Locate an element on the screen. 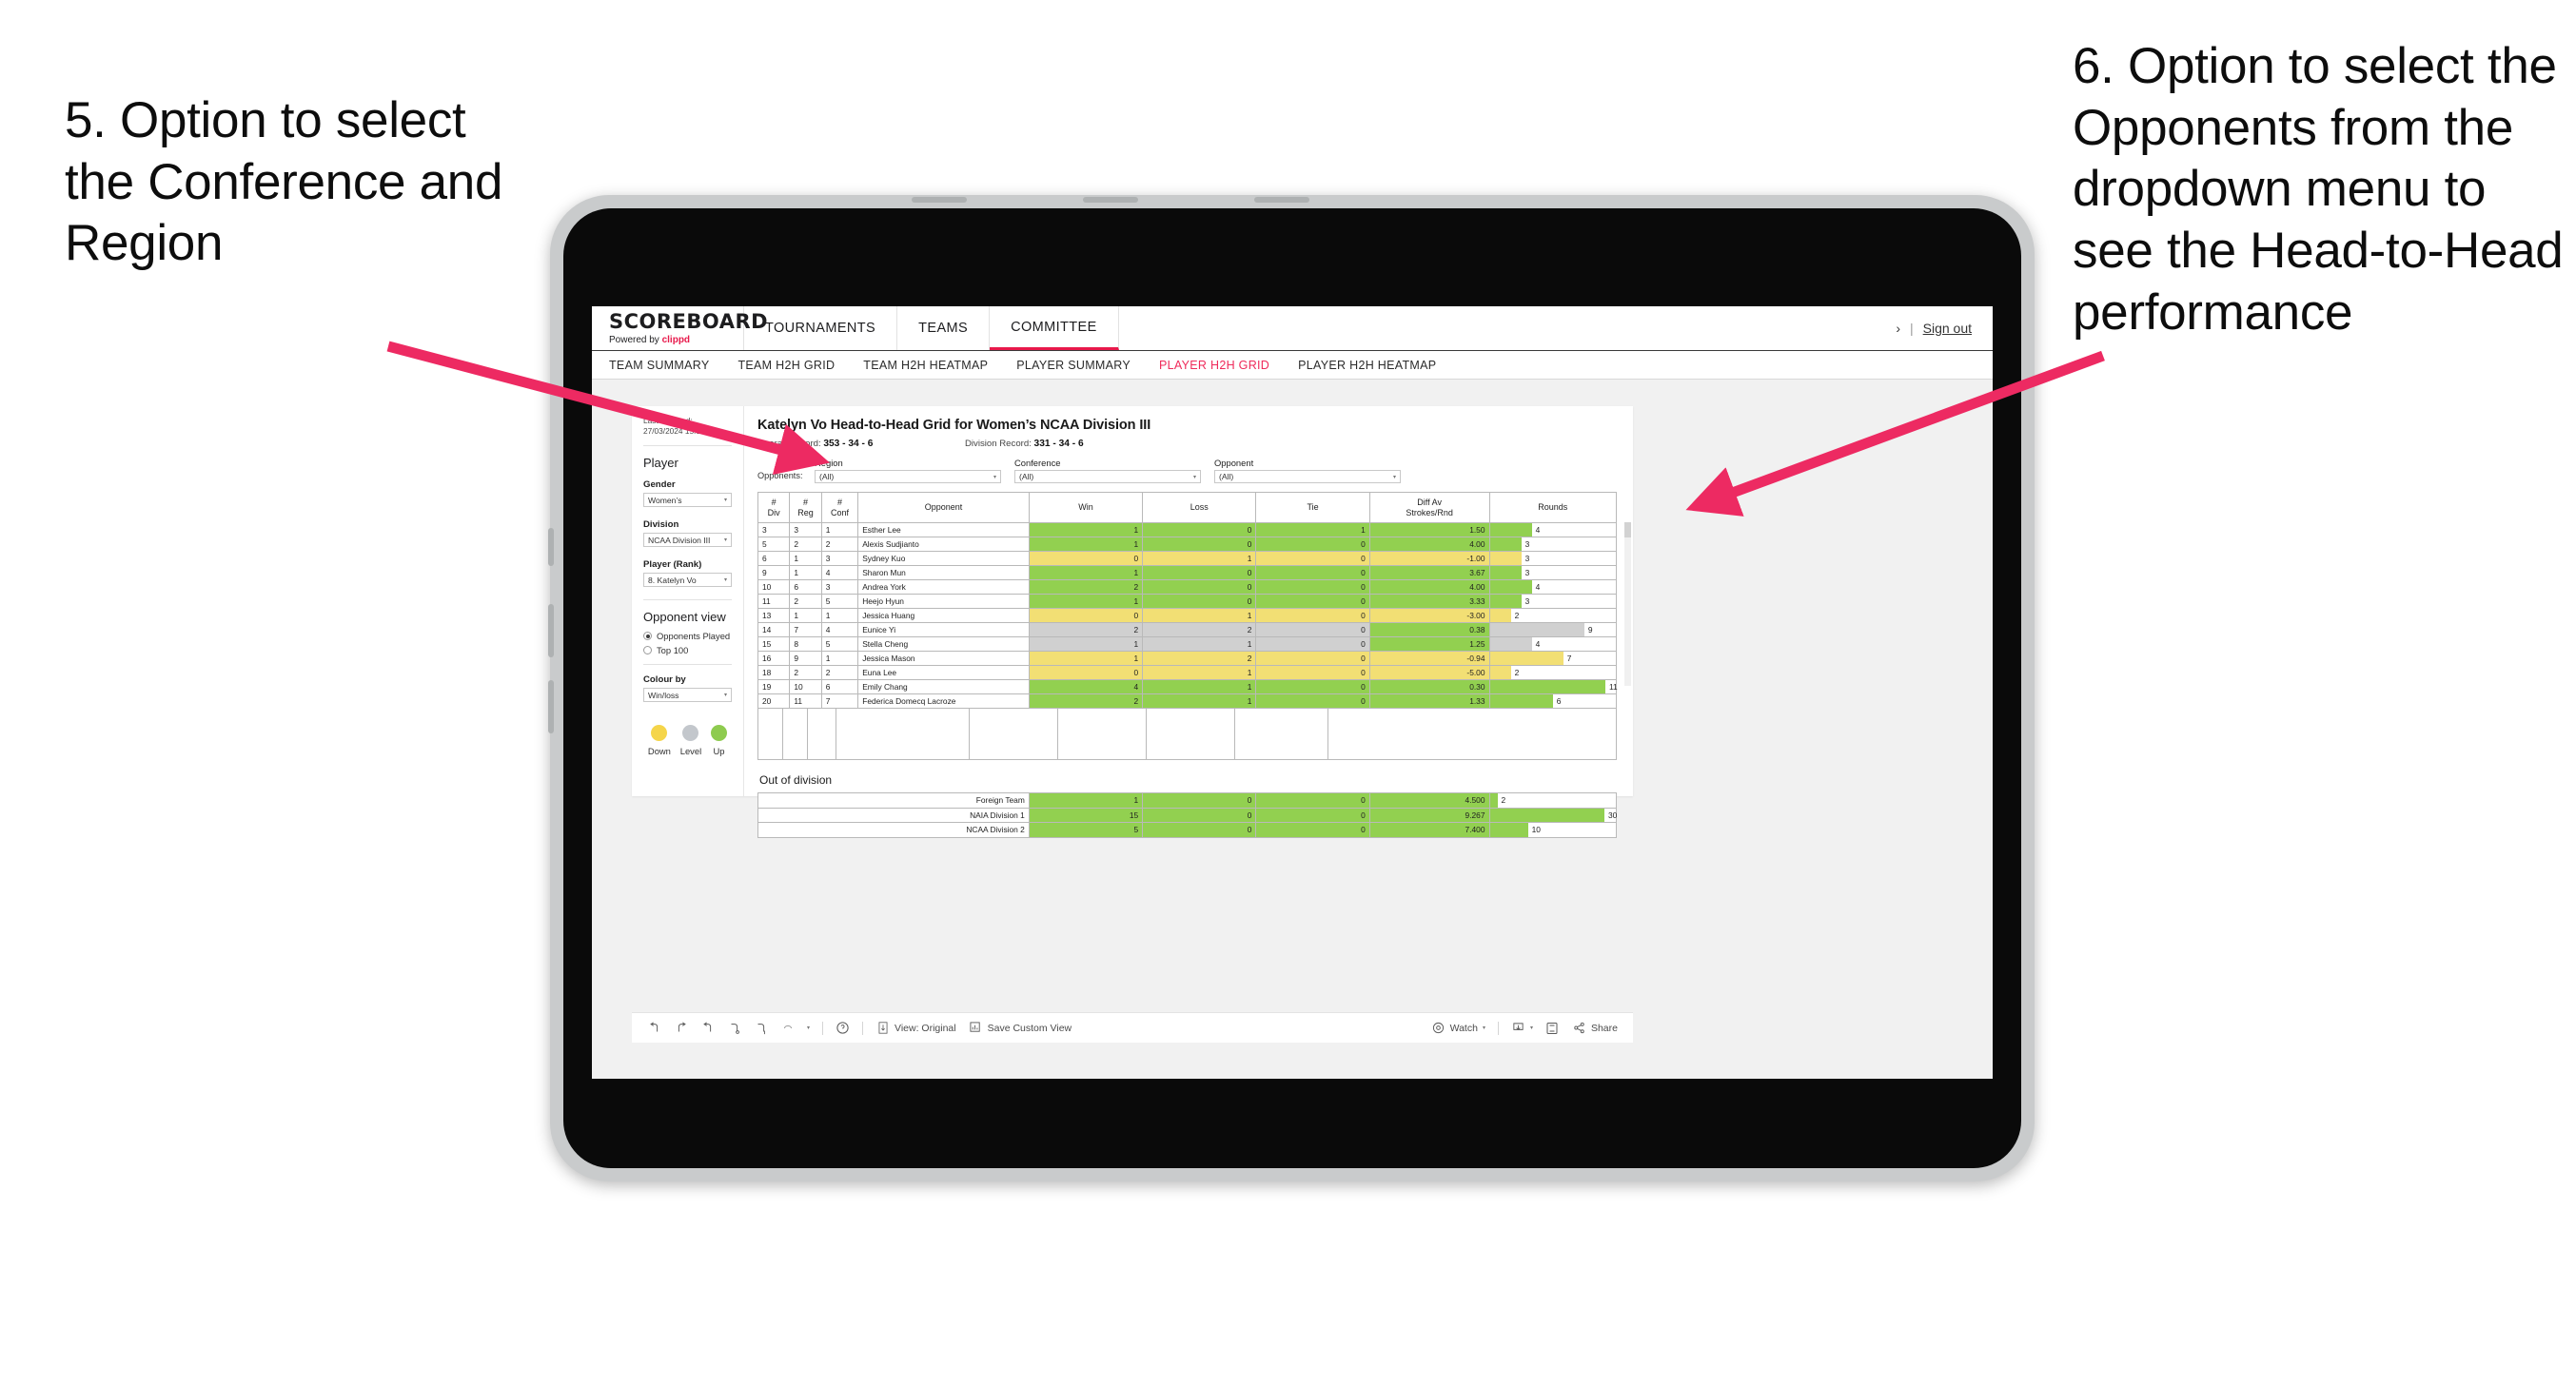  out-of-division-row: Foreign Team 1 0 0 4.500 2 is located at coordinates (1187, 800).